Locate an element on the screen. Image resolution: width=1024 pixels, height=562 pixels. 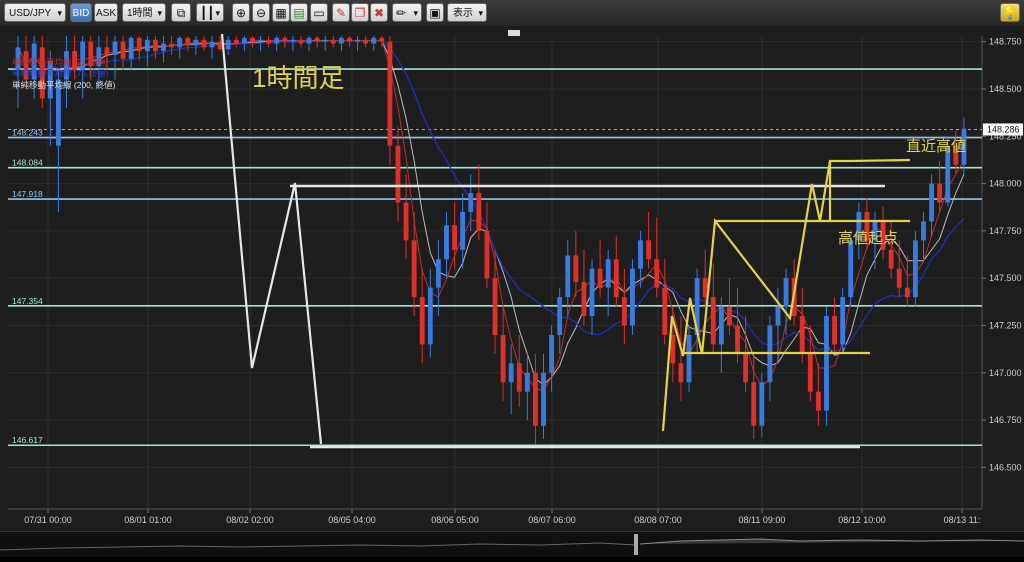
window-icon: ⧉ is located at coordinates (181, 12).